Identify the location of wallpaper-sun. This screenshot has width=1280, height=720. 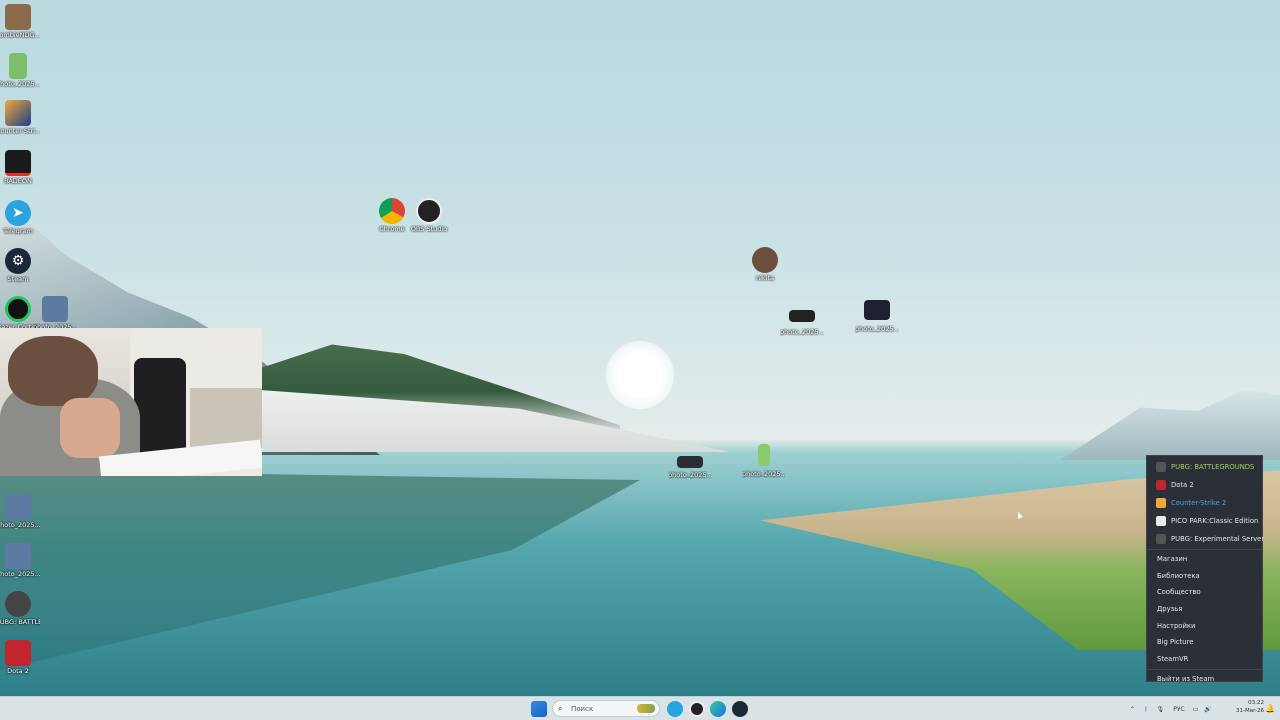
(640, 375).